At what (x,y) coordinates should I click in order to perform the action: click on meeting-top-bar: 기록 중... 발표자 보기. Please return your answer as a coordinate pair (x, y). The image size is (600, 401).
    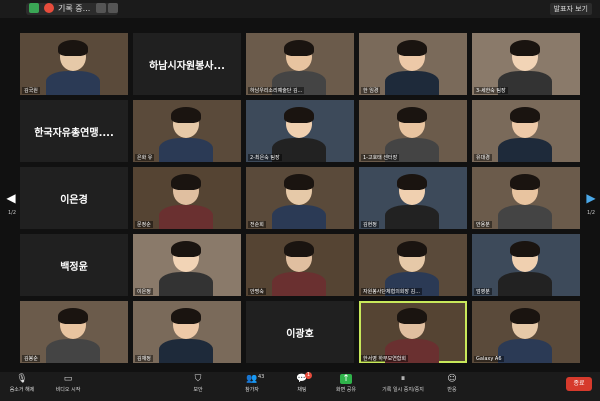
    Looking at the image, I should click on (300, 9).